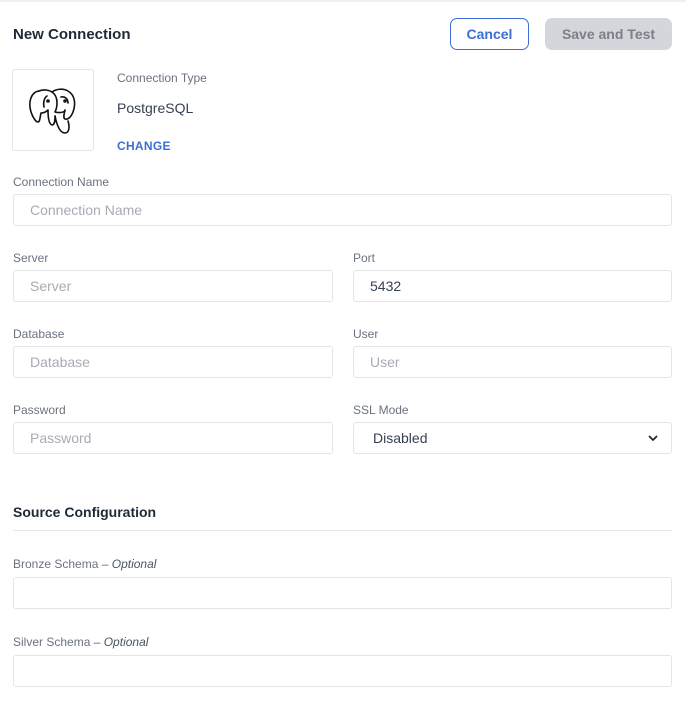 The height and width of the screenshot is (721, 686). I want to click on section-divider, so click(342, 530).